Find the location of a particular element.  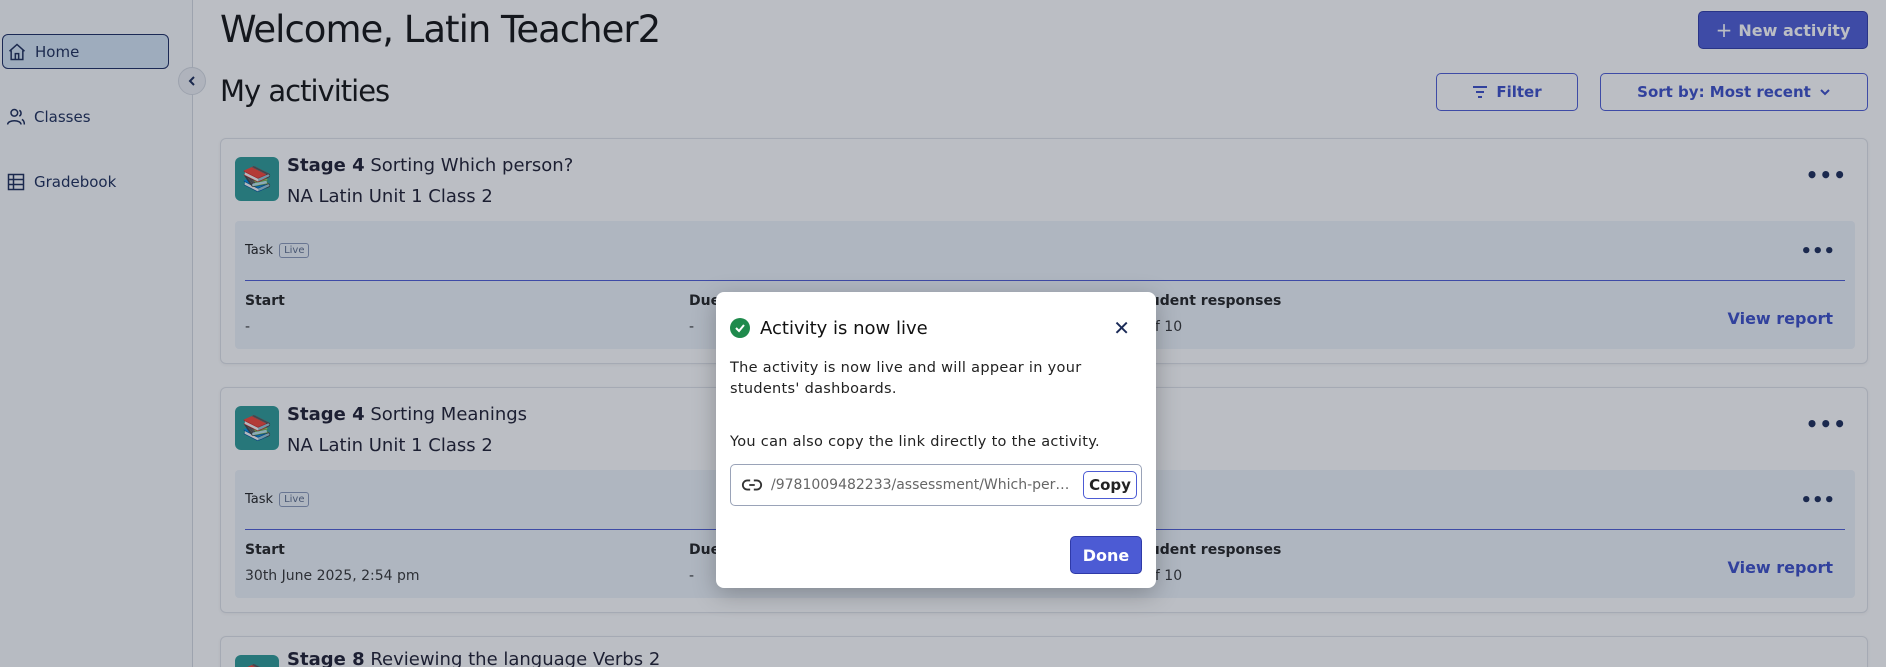

link-icon is located at coordinates (752, 485).